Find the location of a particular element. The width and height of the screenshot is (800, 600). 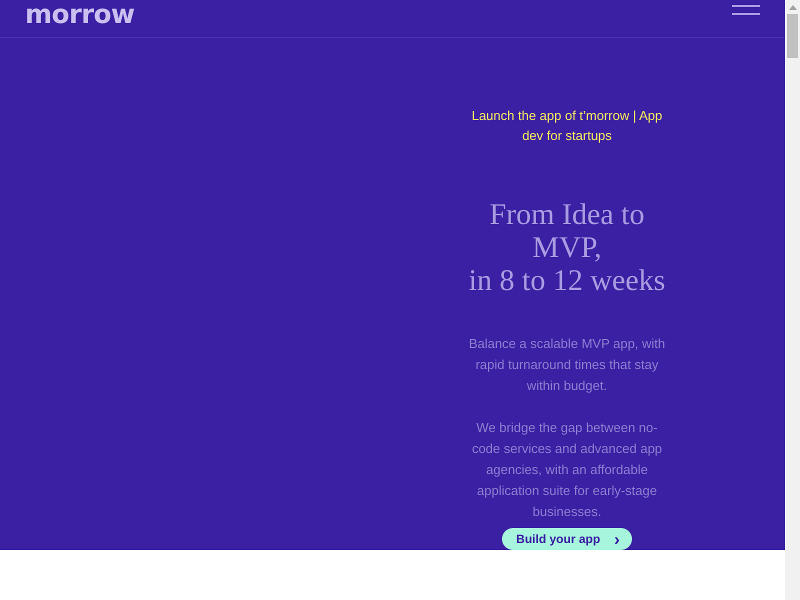

paragraph: Balance a scalable MVP app, with rapid turnaround times that stay within budget. is located at coordinates (567, 365).